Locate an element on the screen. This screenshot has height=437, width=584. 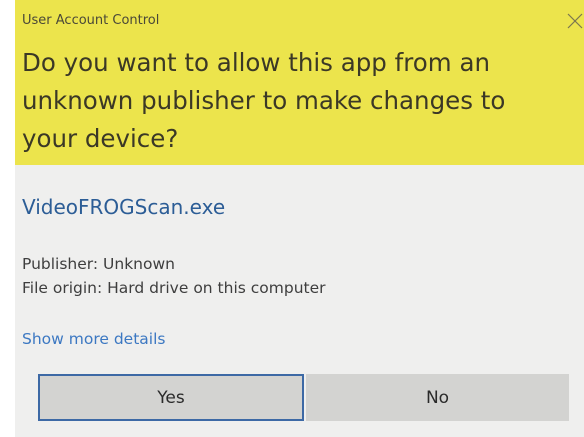
app-name: VideoFROGScan.exe is located at coordinates (124, 207).